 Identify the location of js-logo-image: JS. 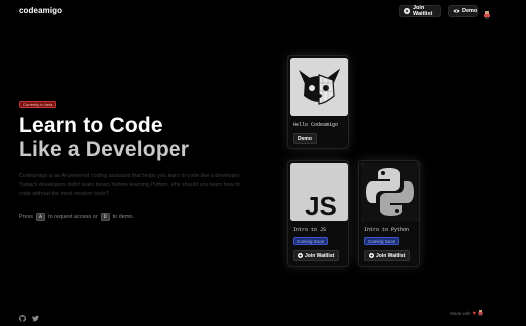
(319, 192).